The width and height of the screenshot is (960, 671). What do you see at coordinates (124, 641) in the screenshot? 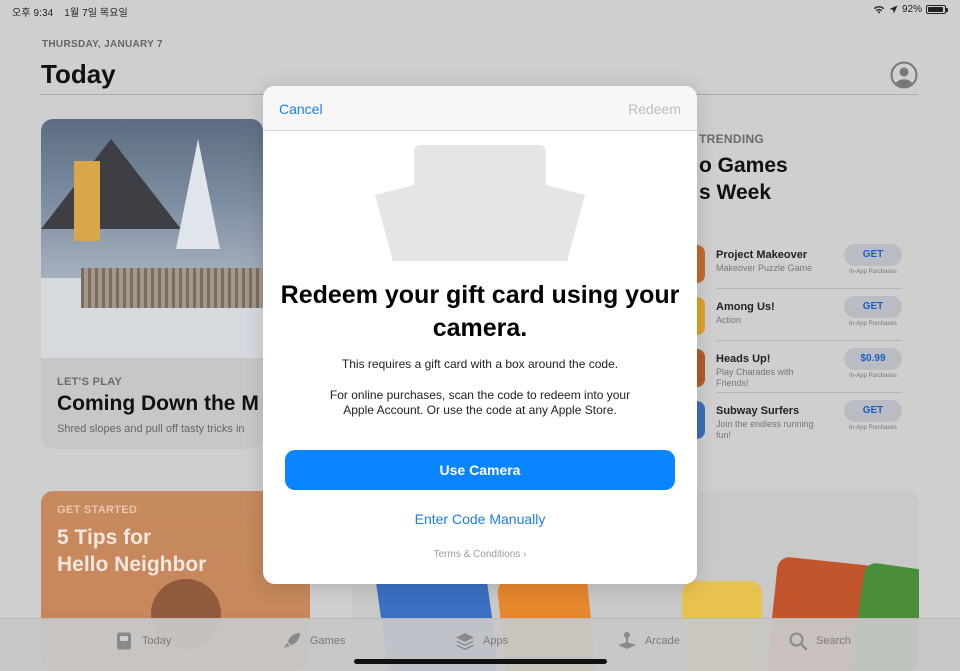
I see `today-icon` at bounding box center [124, 641].